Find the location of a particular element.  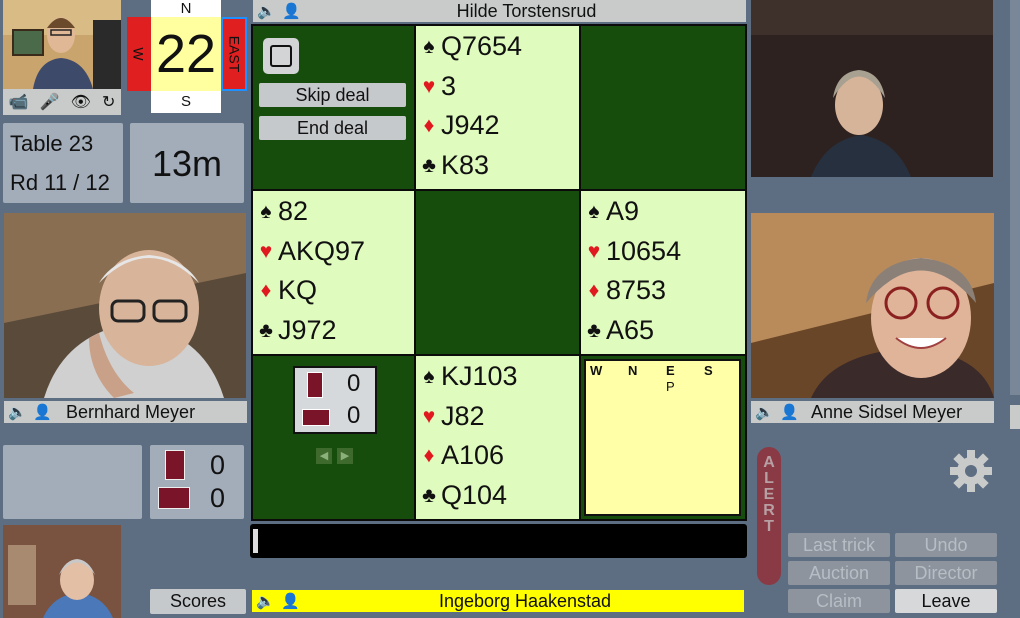

chat-input is located at coordinates (498, 541).